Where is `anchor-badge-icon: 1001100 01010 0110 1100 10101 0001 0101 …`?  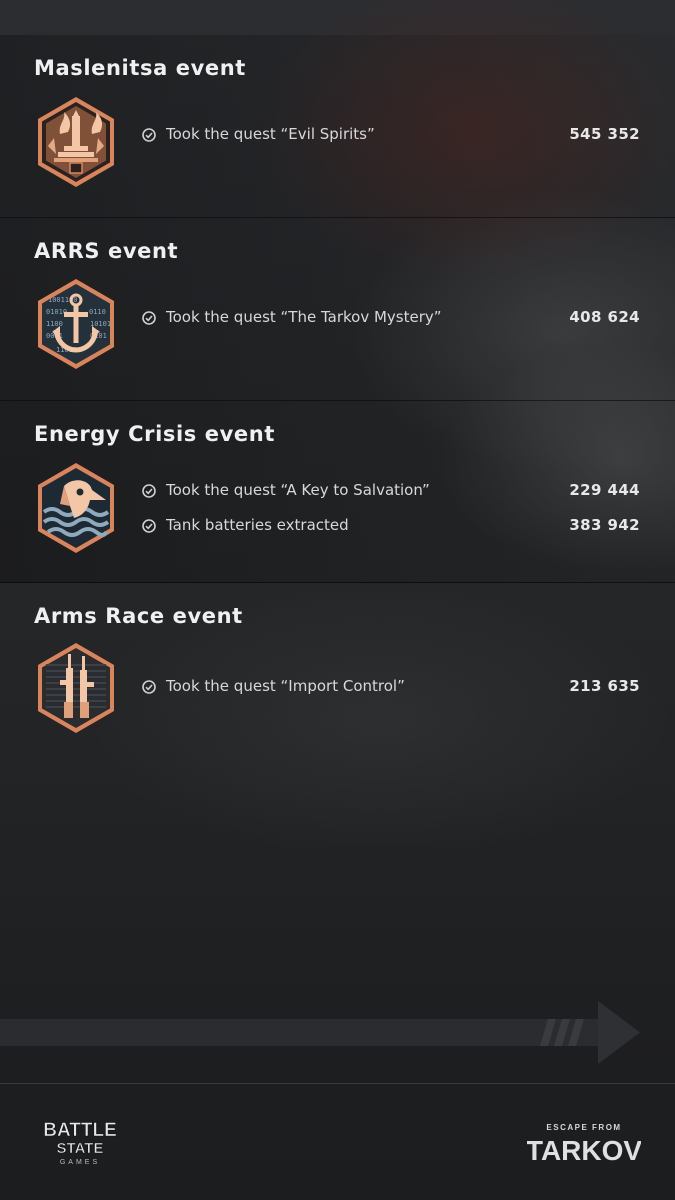
anchor-badge-icon: 1001100 01010 0110 1100 10101 0001 0101 … is located at coordinates (76, 324).